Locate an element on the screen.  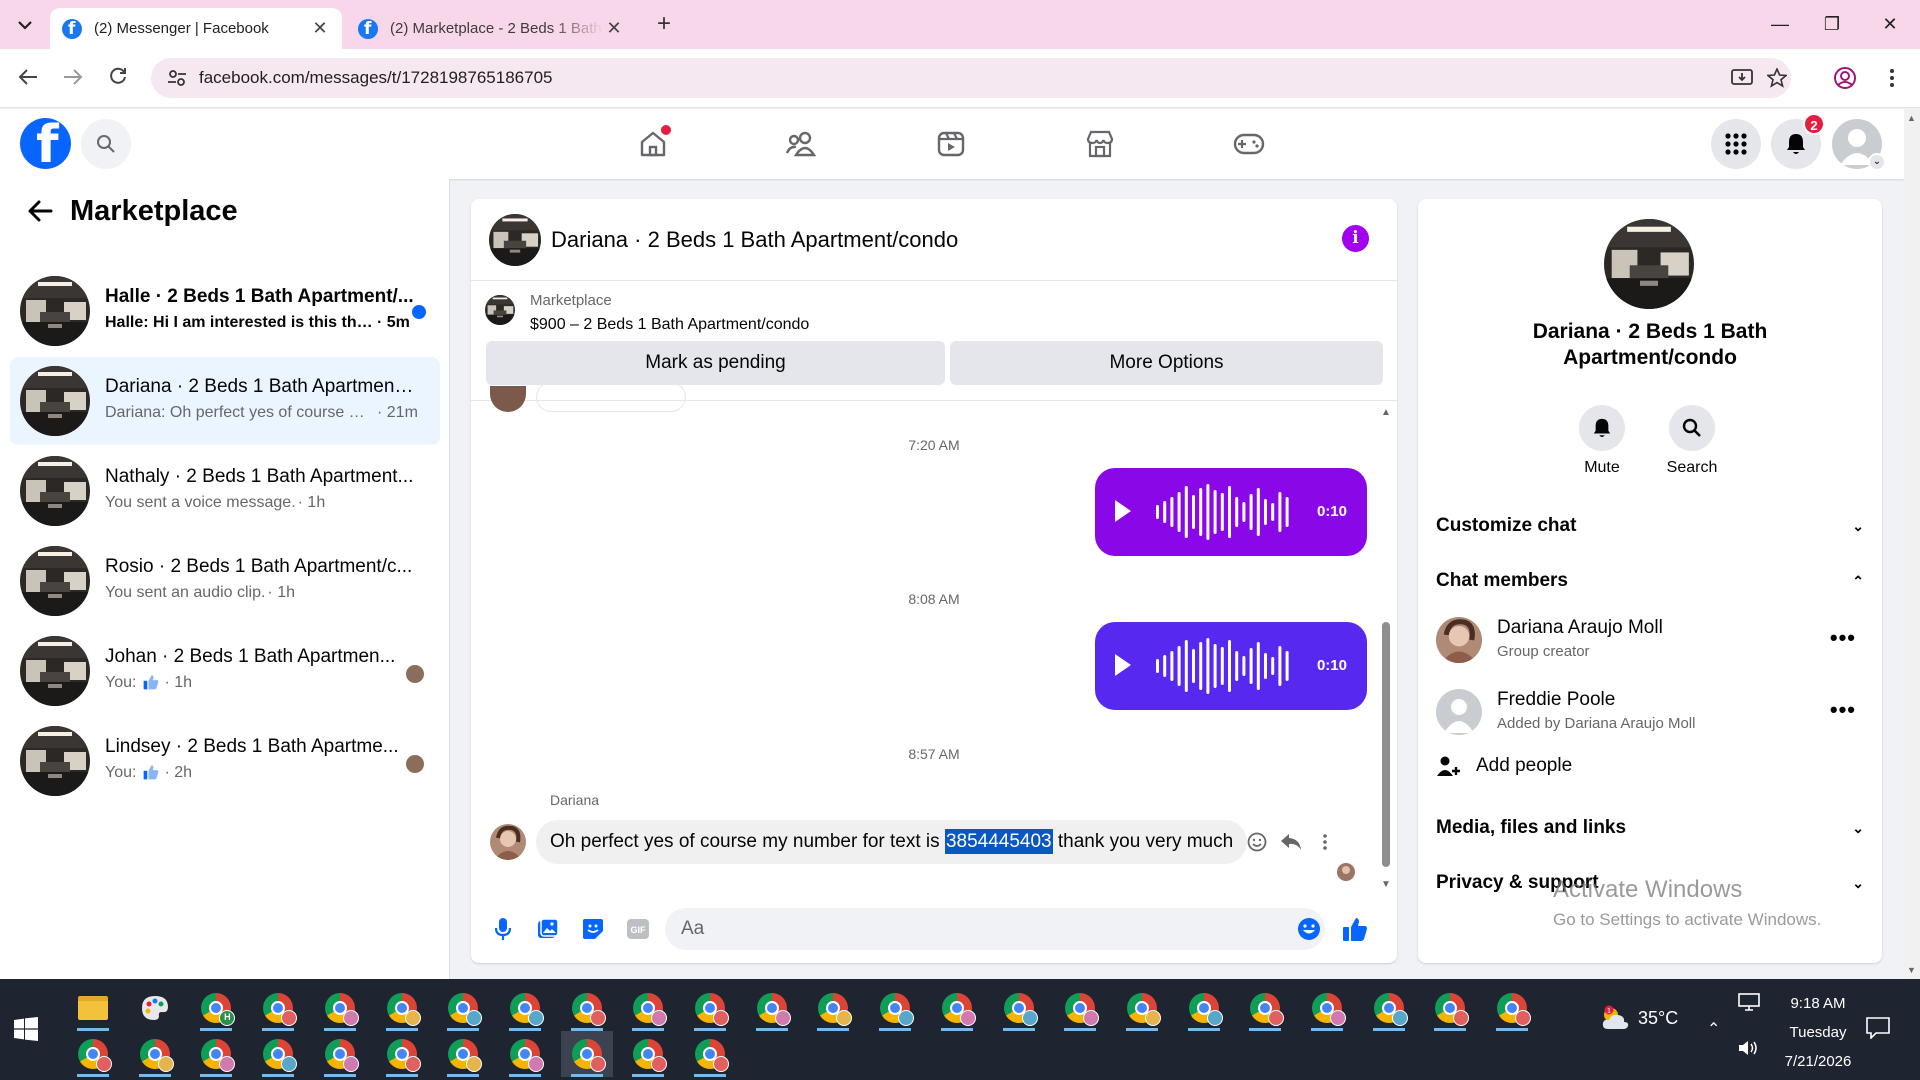
scroll-up-icon: ▲ is located at coordinates (1386, 413).